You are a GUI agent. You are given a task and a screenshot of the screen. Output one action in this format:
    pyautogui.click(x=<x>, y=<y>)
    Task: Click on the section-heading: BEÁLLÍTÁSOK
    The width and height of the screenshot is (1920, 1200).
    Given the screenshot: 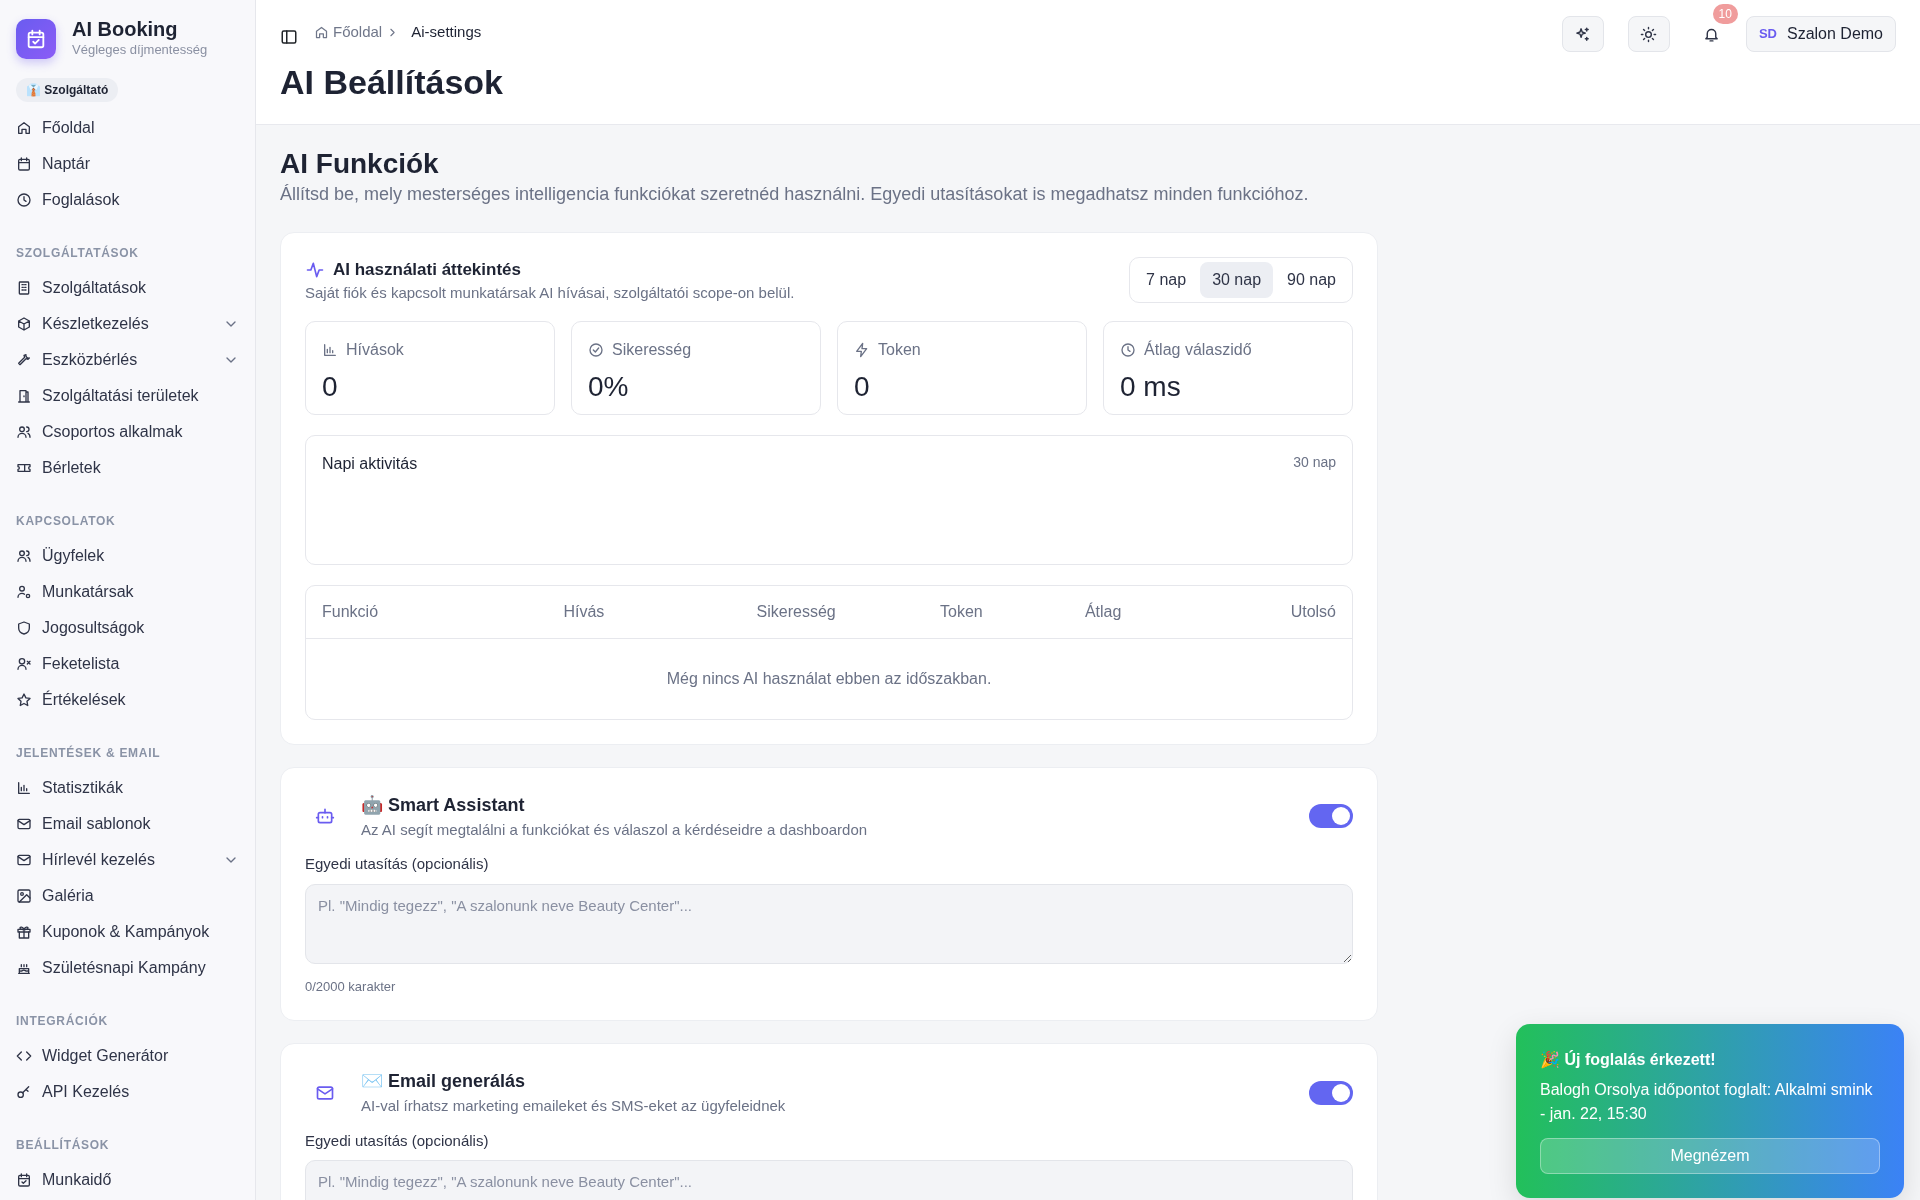 What is the action you would take?
    pyautogui.click(x=63, y=1145)
    